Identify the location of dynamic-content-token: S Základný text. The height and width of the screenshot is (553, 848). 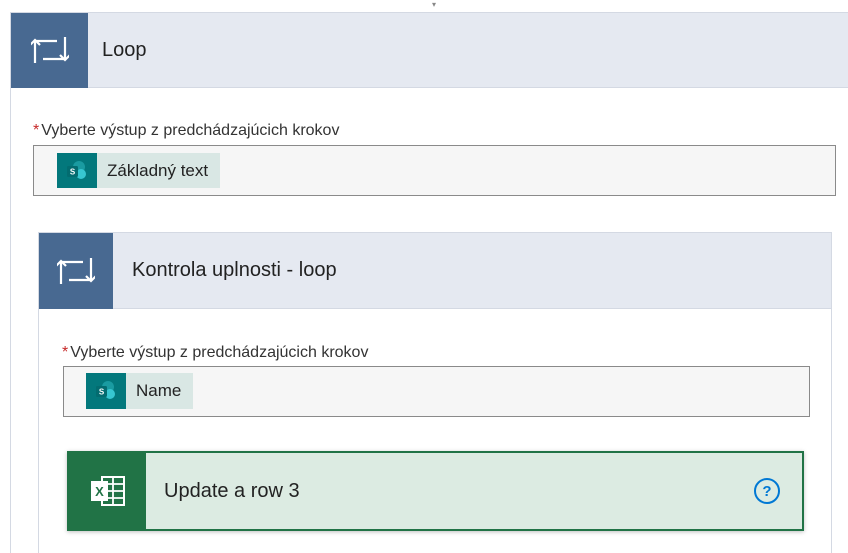
(139, 170).